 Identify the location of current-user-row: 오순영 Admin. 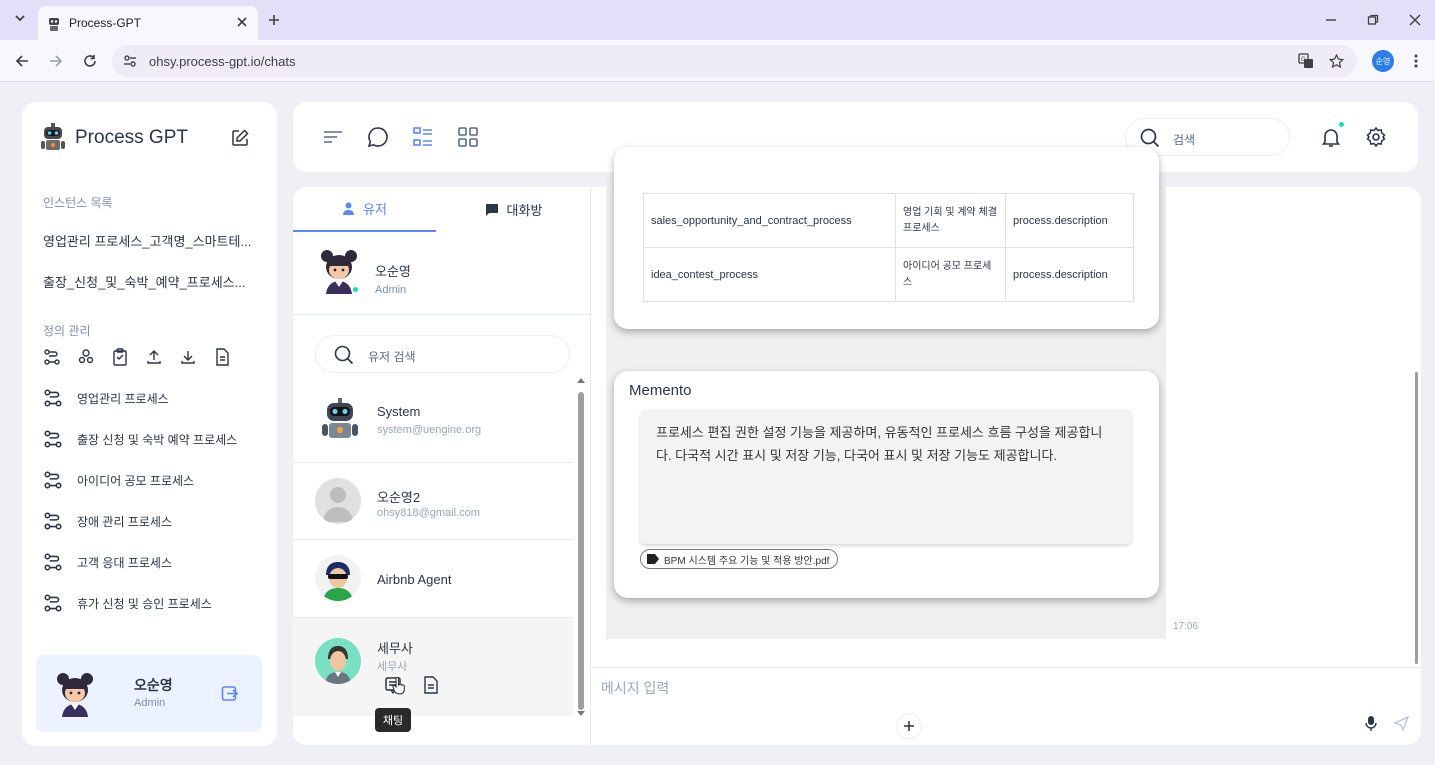
(441, 273).